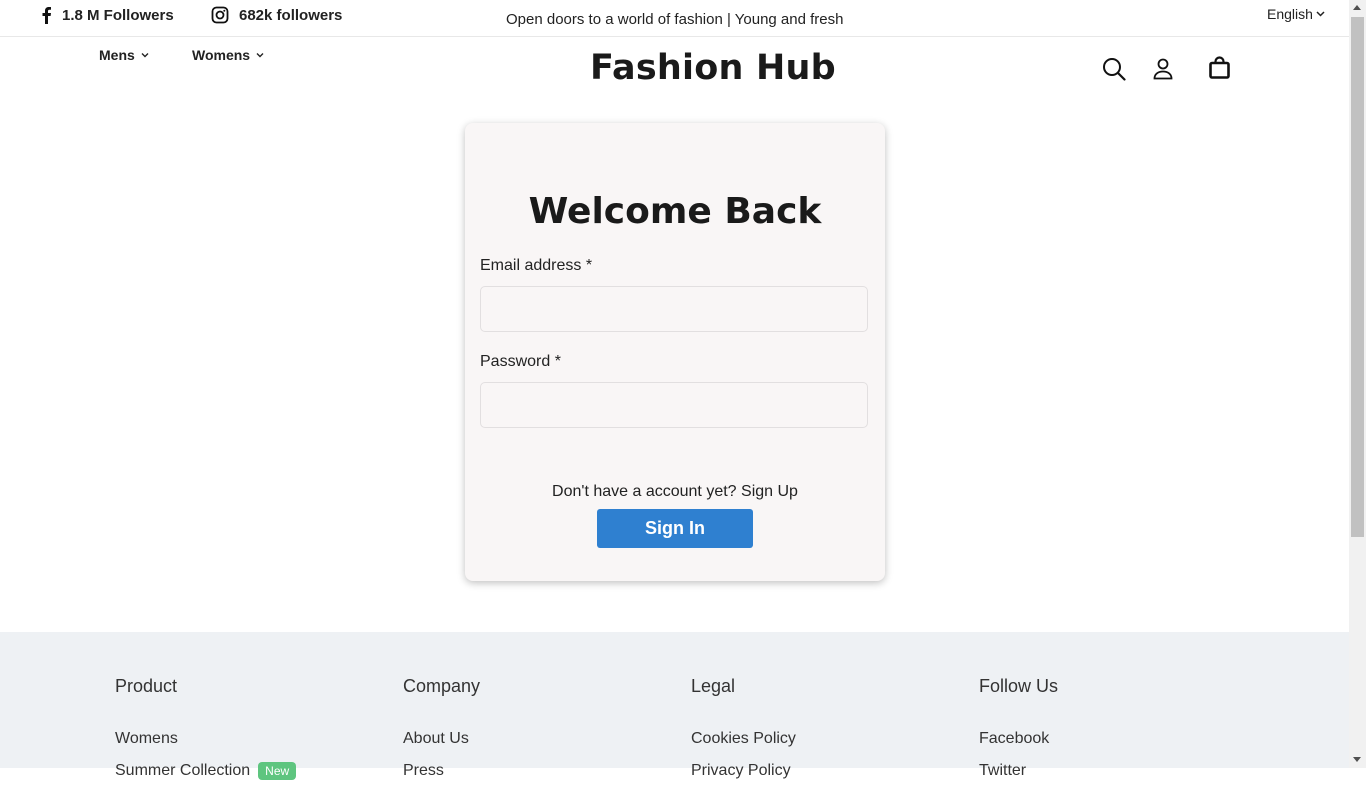 This screenshot has width=1366, height=787. What do you see at coordinates (117, 55) in the screenshot?
I see `nav-mens-label: Mens` at bounding box center [117, 55].